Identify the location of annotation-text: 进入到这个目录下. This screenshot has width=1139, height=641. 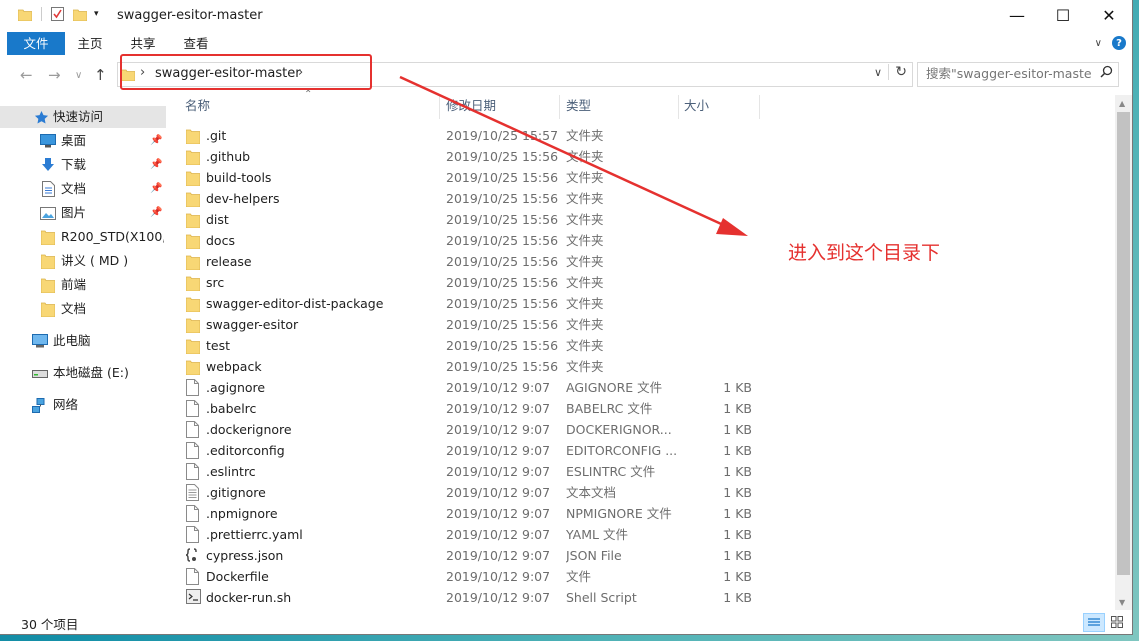
(864, 253).